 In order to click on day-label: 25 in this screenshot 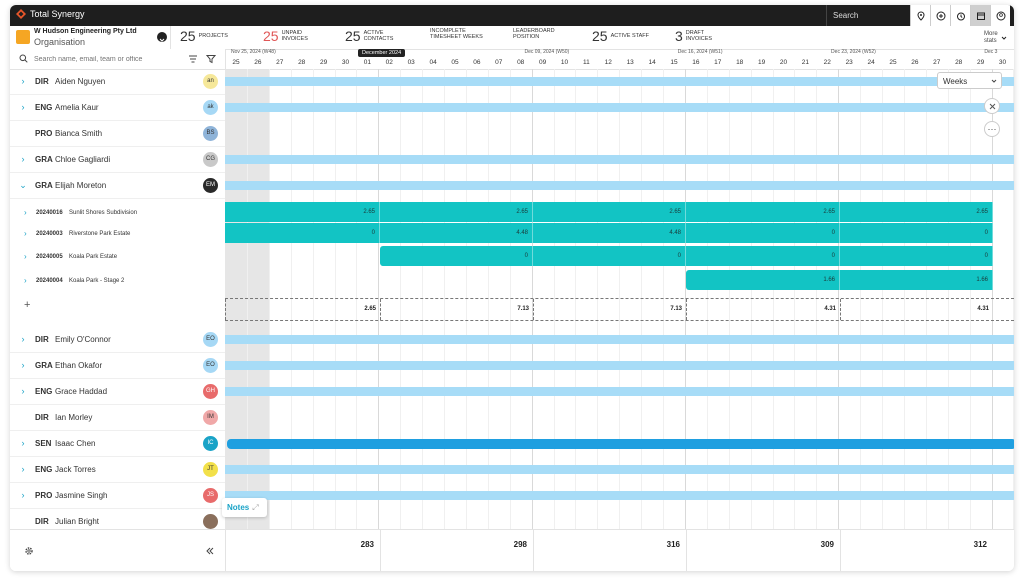, I will do `click(236, 62)`.